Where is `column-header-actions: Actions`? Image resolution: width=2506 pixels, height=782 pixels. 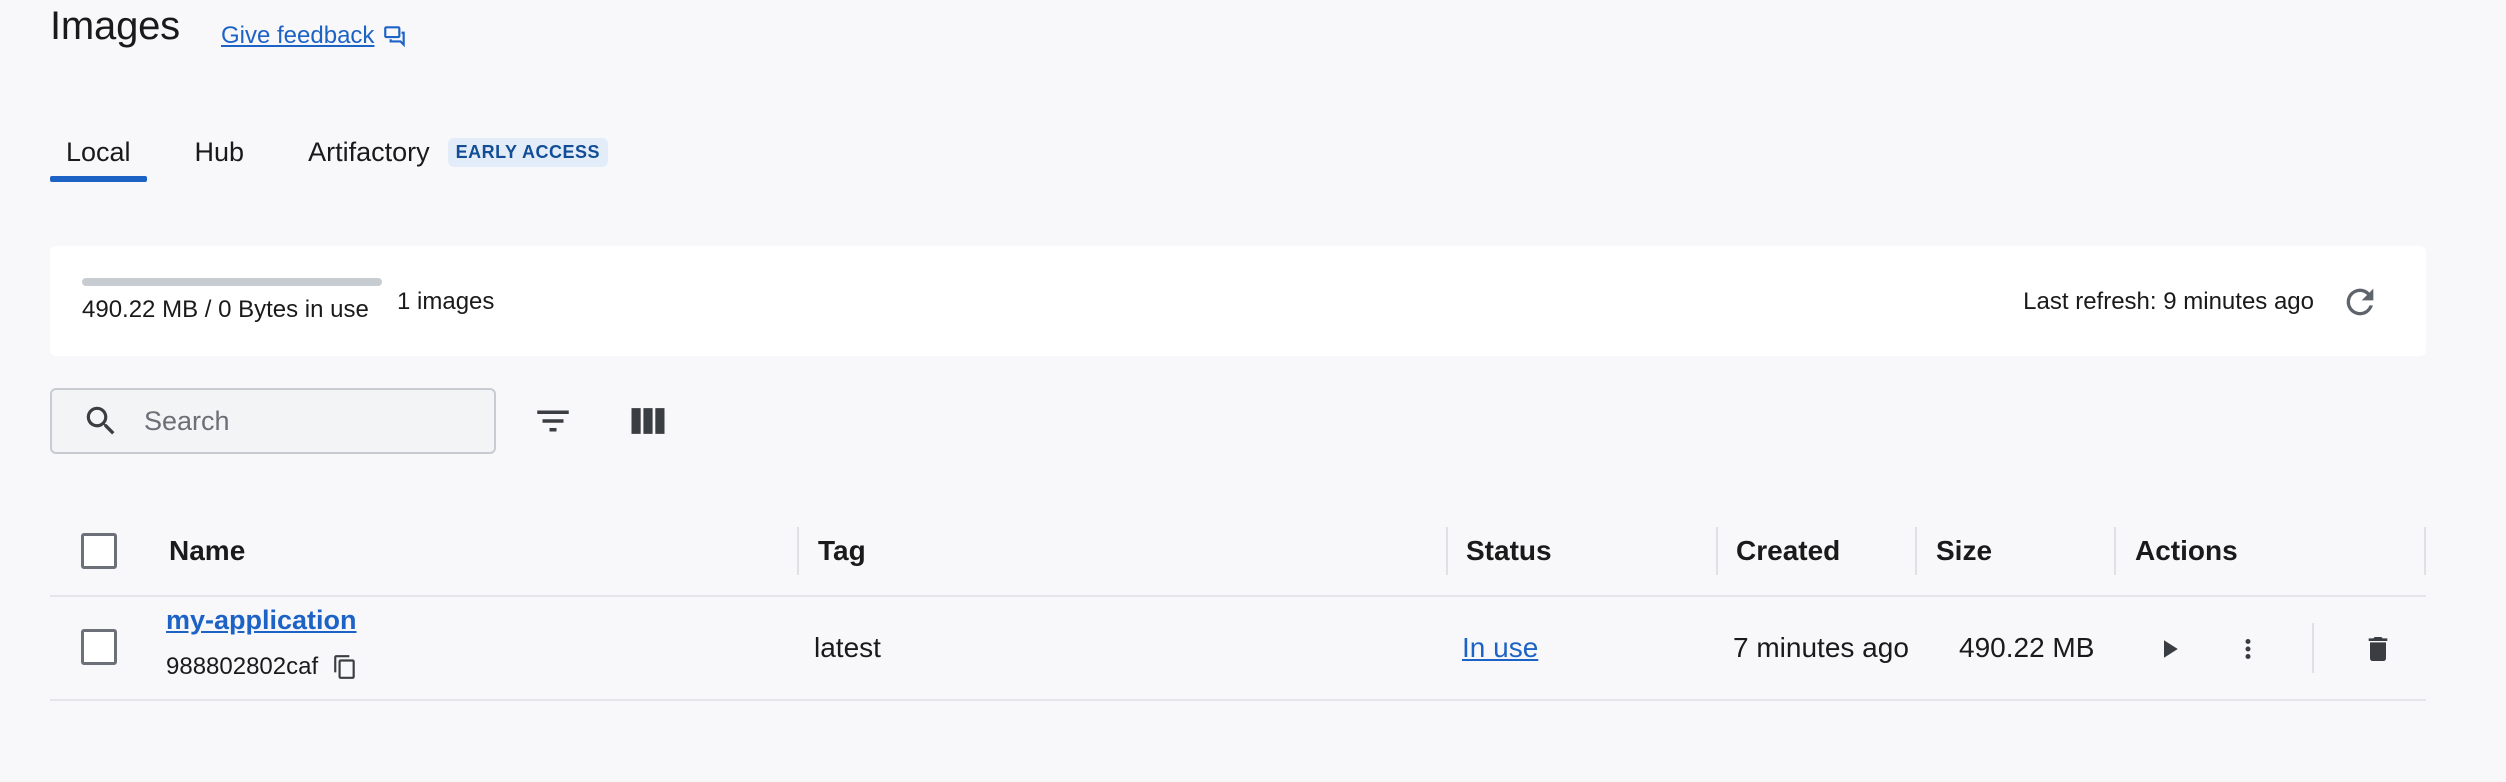
column-header-actions: Actions is located at coordinates (2186, 550).